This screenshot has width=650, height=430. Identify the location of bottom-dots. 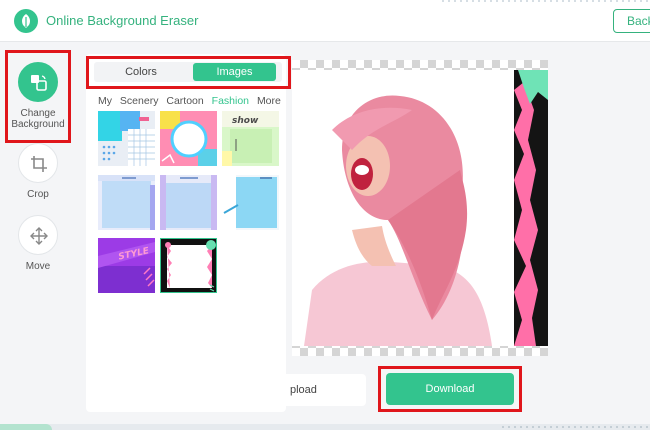
(575, 427).